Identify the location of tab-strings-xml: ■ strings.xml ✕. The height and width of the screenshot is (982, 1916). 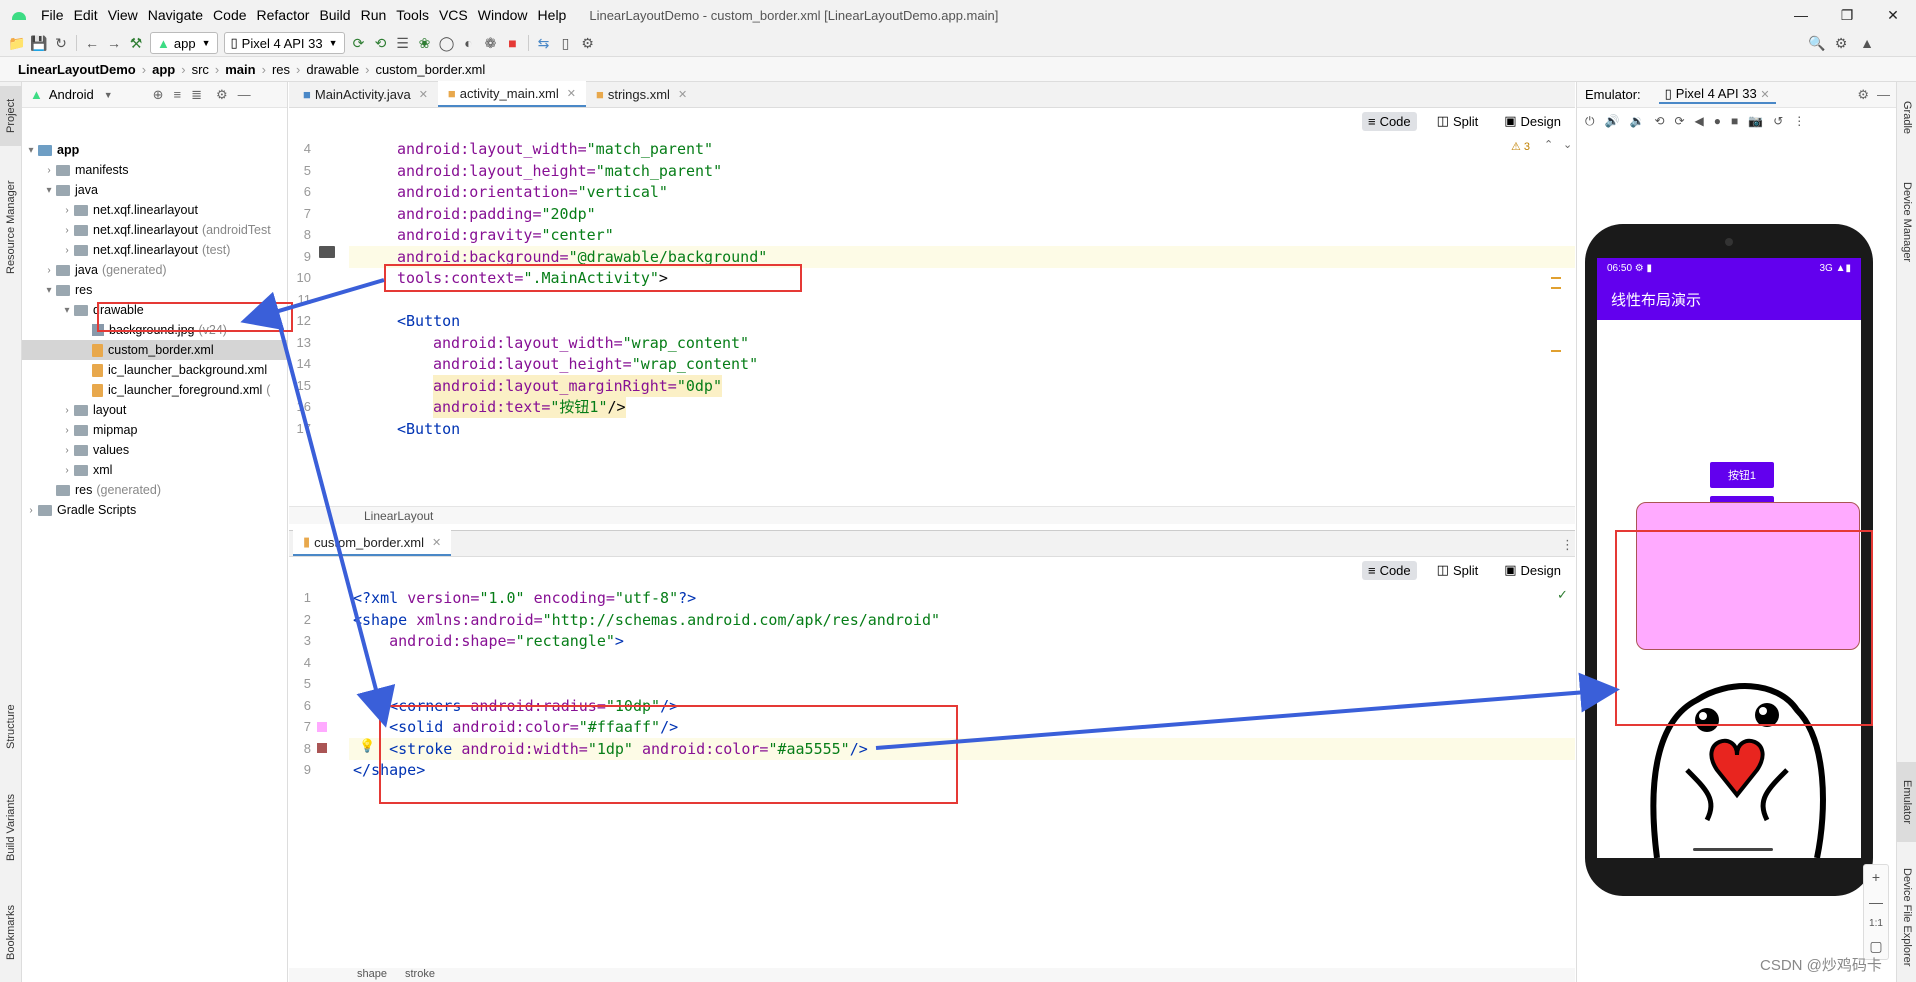
(641, 94).